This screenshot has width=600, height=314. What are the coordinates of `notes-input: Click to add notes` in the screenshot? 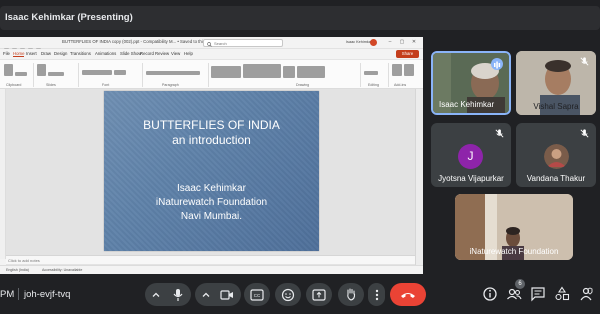 It's located at (210, 259).